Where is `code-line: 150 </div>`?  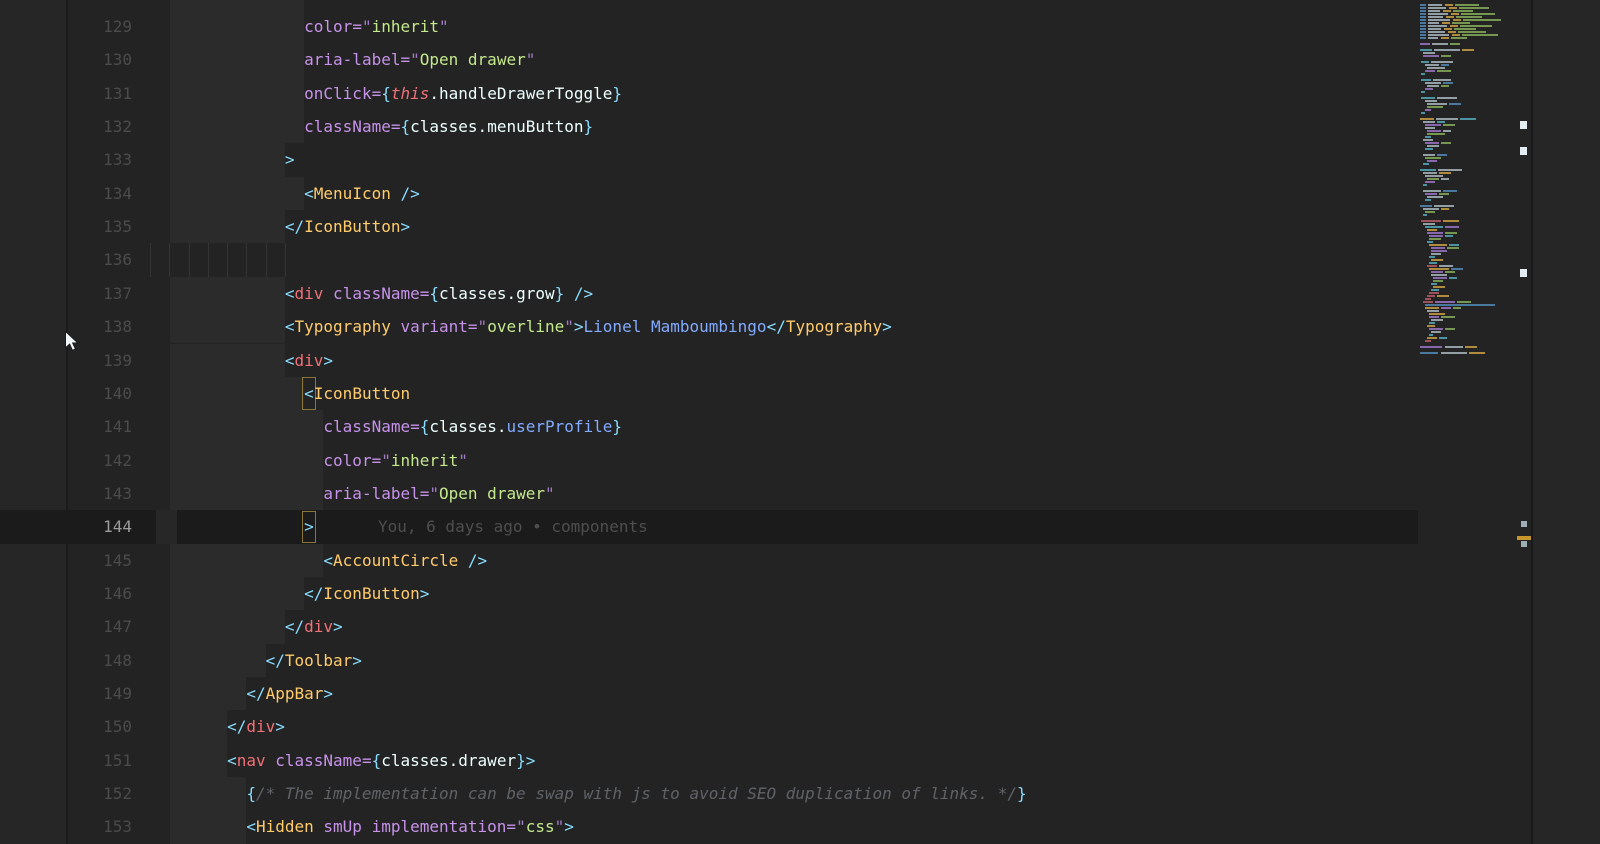
code-line: 150 </div> is located at coordinates (709, 727).